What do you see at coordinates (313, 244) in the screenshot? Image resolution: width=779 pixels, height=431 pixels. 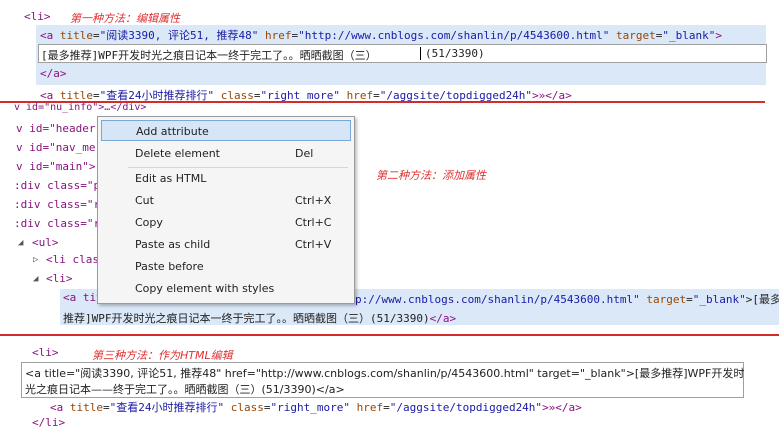 I see `menu-shortcut: Ctrl+V` at bounding box center [313, 244].